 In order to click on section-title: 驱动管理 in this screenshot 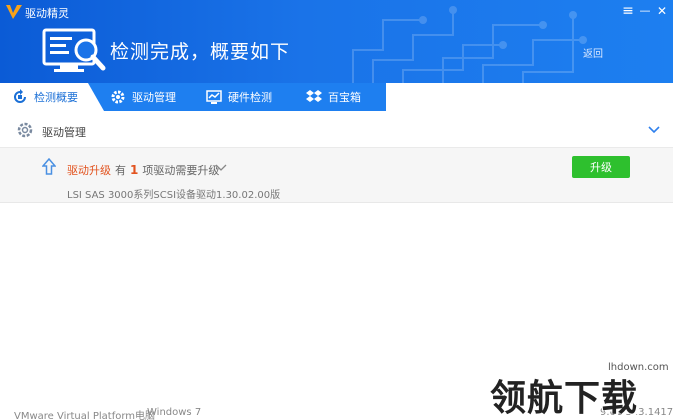, I will do `click(64, 132)`.